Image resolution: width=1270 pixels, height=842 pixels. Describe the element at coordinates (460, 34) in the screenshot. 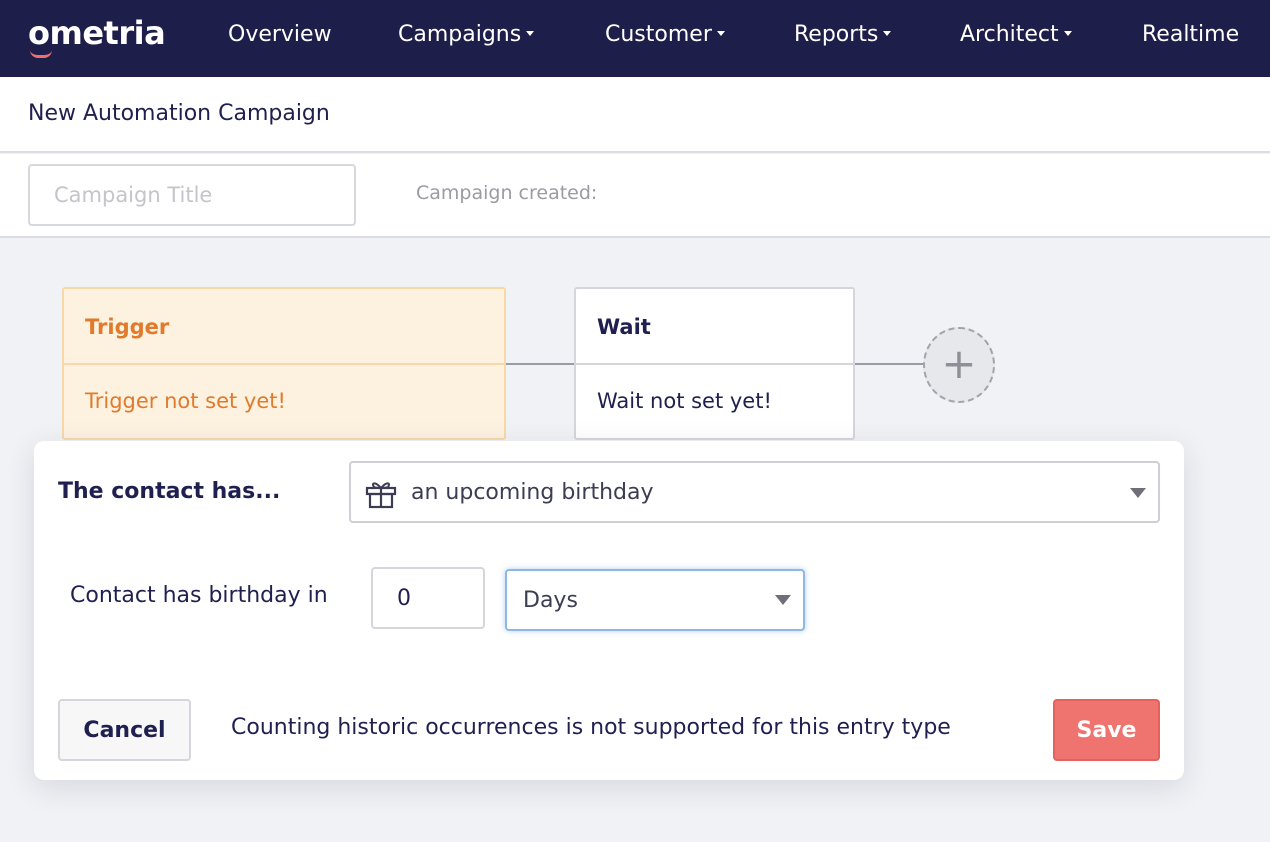

I see `nav-campaigns-label: Campaigns` at that location.